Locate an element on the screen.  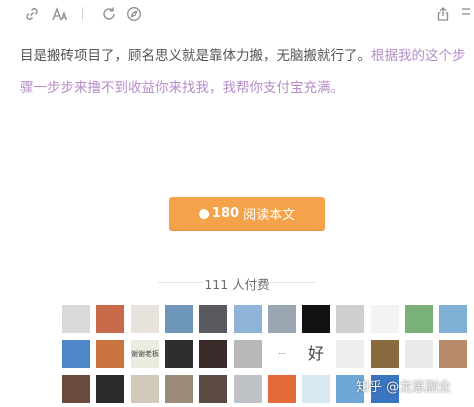
avatar-caption: 谢谢老板 is located at coordinates (145, 354).